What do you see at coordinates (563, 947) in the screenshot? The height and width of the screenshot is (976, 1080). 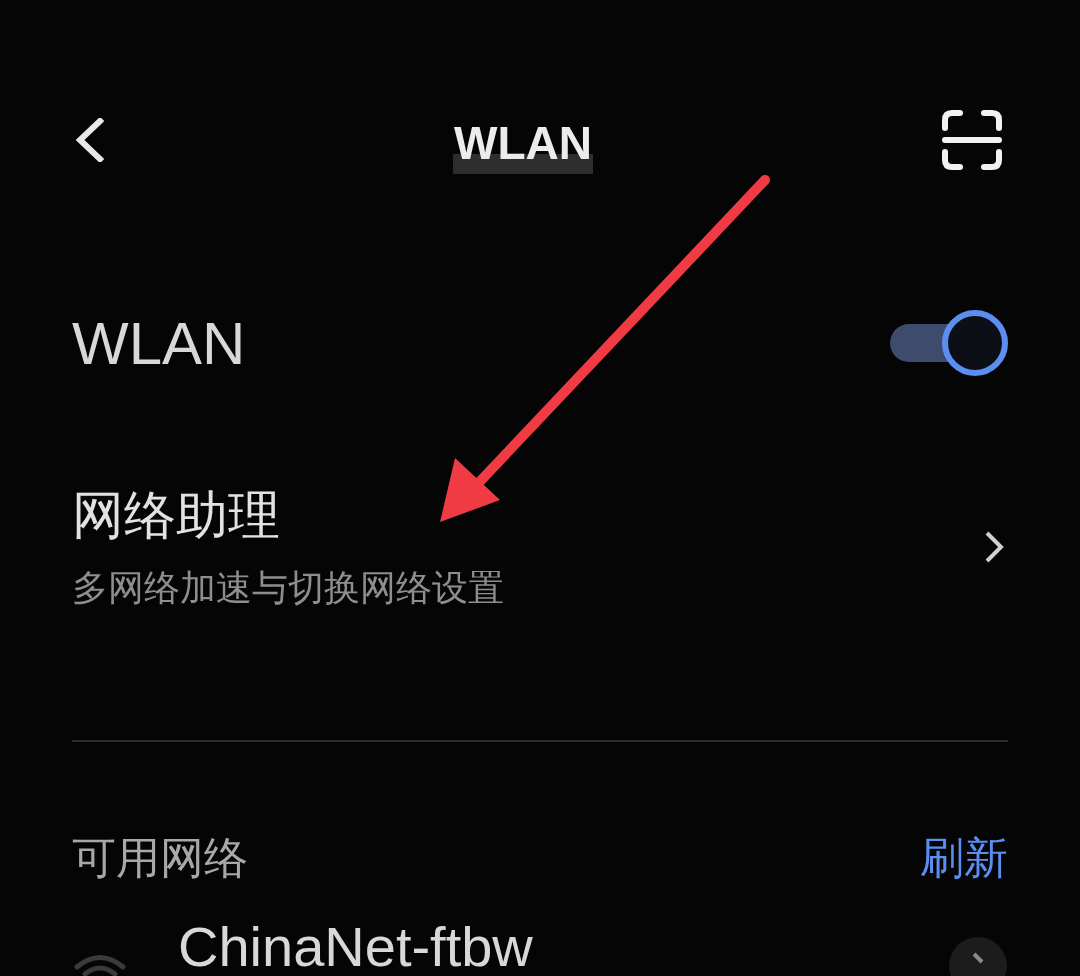 I see `network-name: ChinaNet-ftbw` at bounding box center [563, 947].